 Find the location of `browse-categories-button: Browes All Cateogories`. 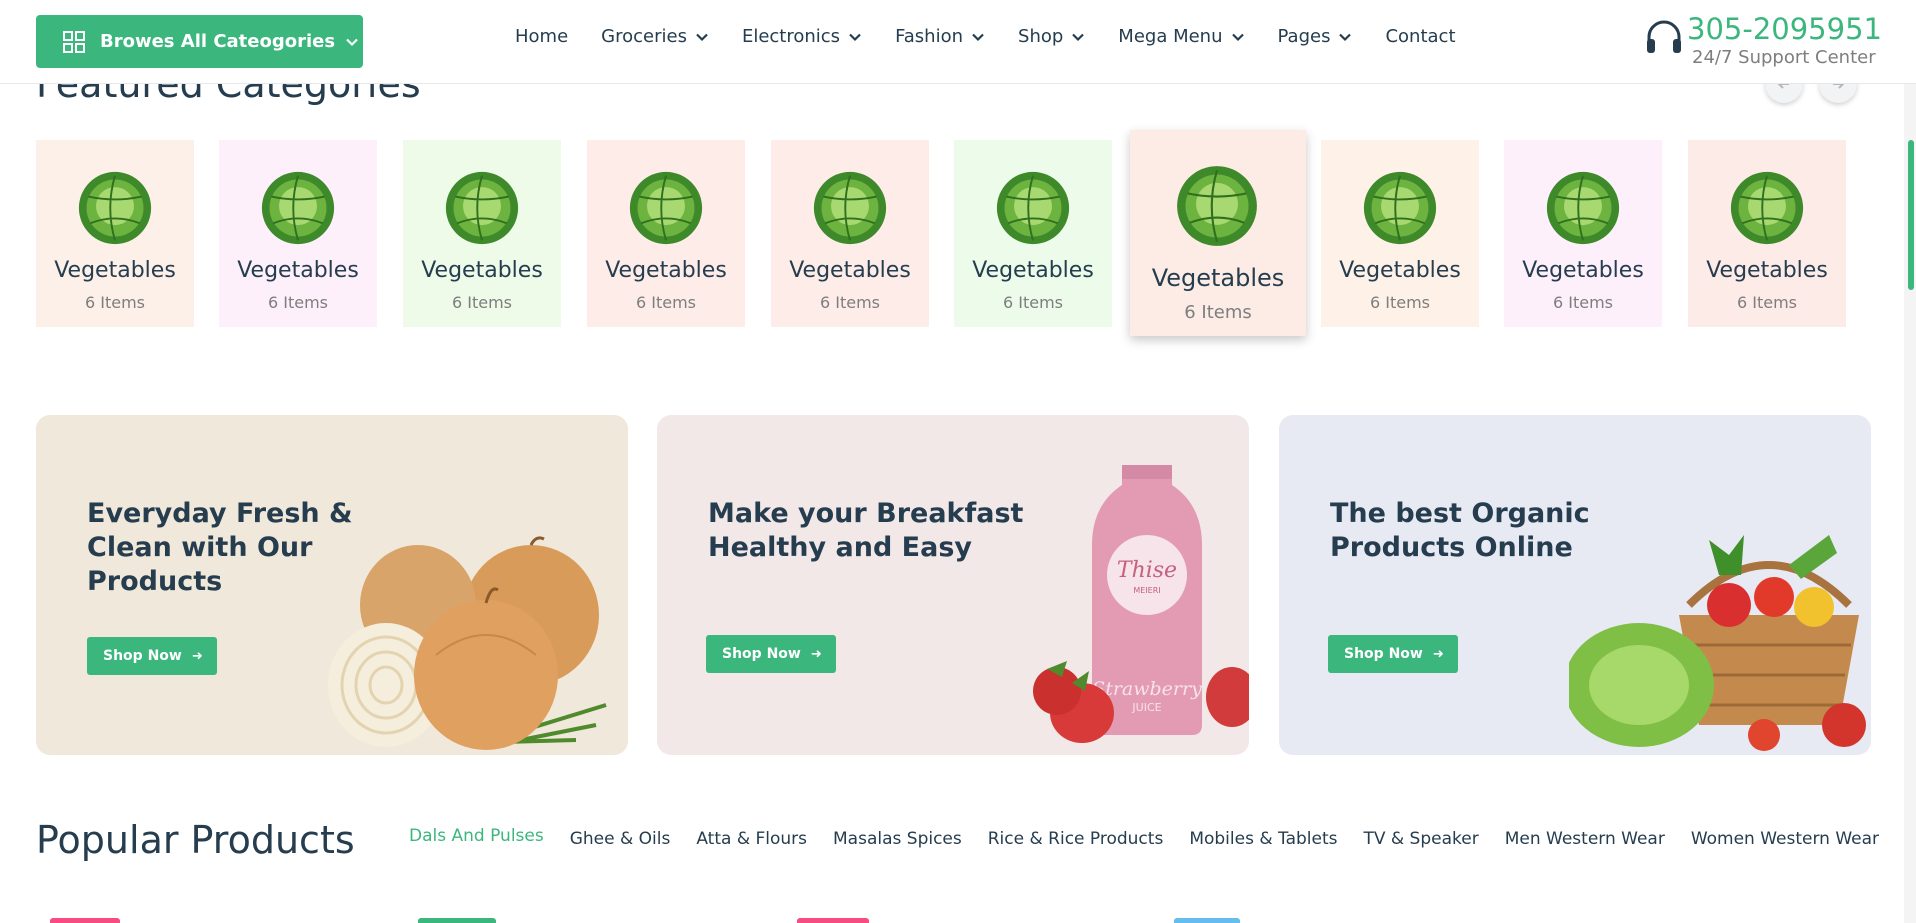

browse-categories-button: Browes All Cateogories is located at coordinates (199, 41).